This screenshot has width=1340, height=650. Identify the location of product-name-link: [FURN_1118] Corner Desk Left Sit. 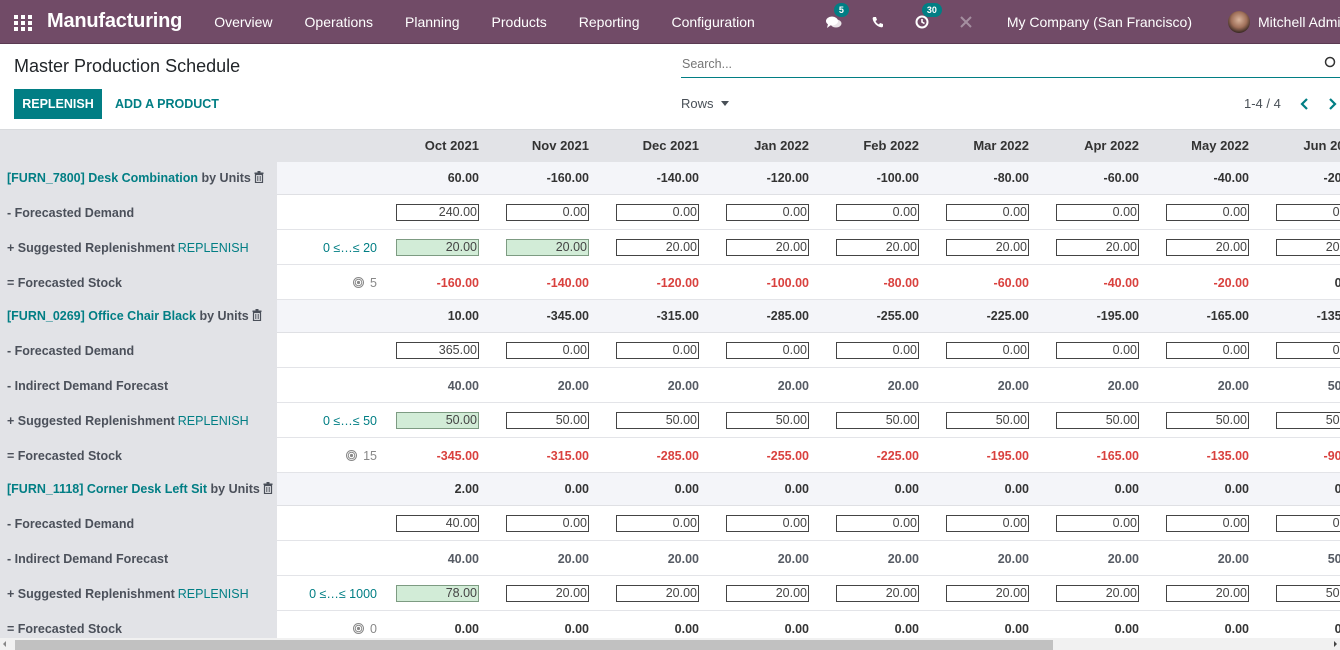
(107, 489).